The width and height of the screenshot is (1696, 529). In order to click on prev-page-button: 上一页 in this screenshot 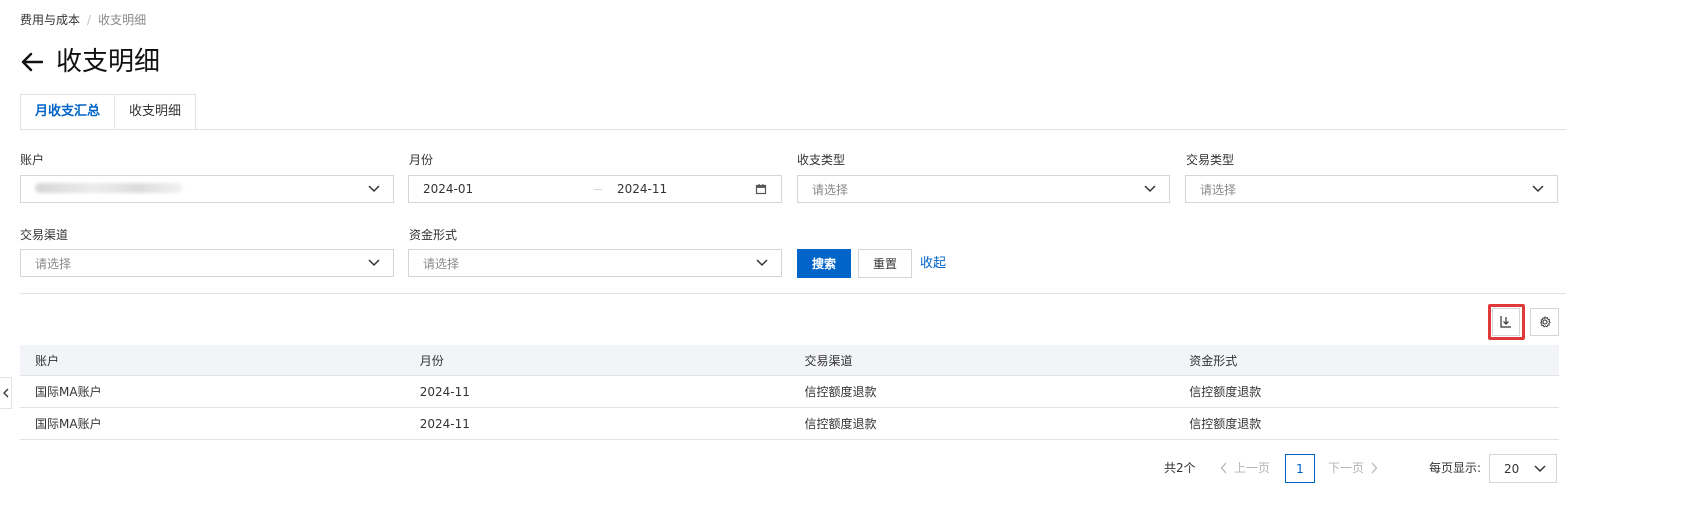, I will do `click(1245, 468)`.